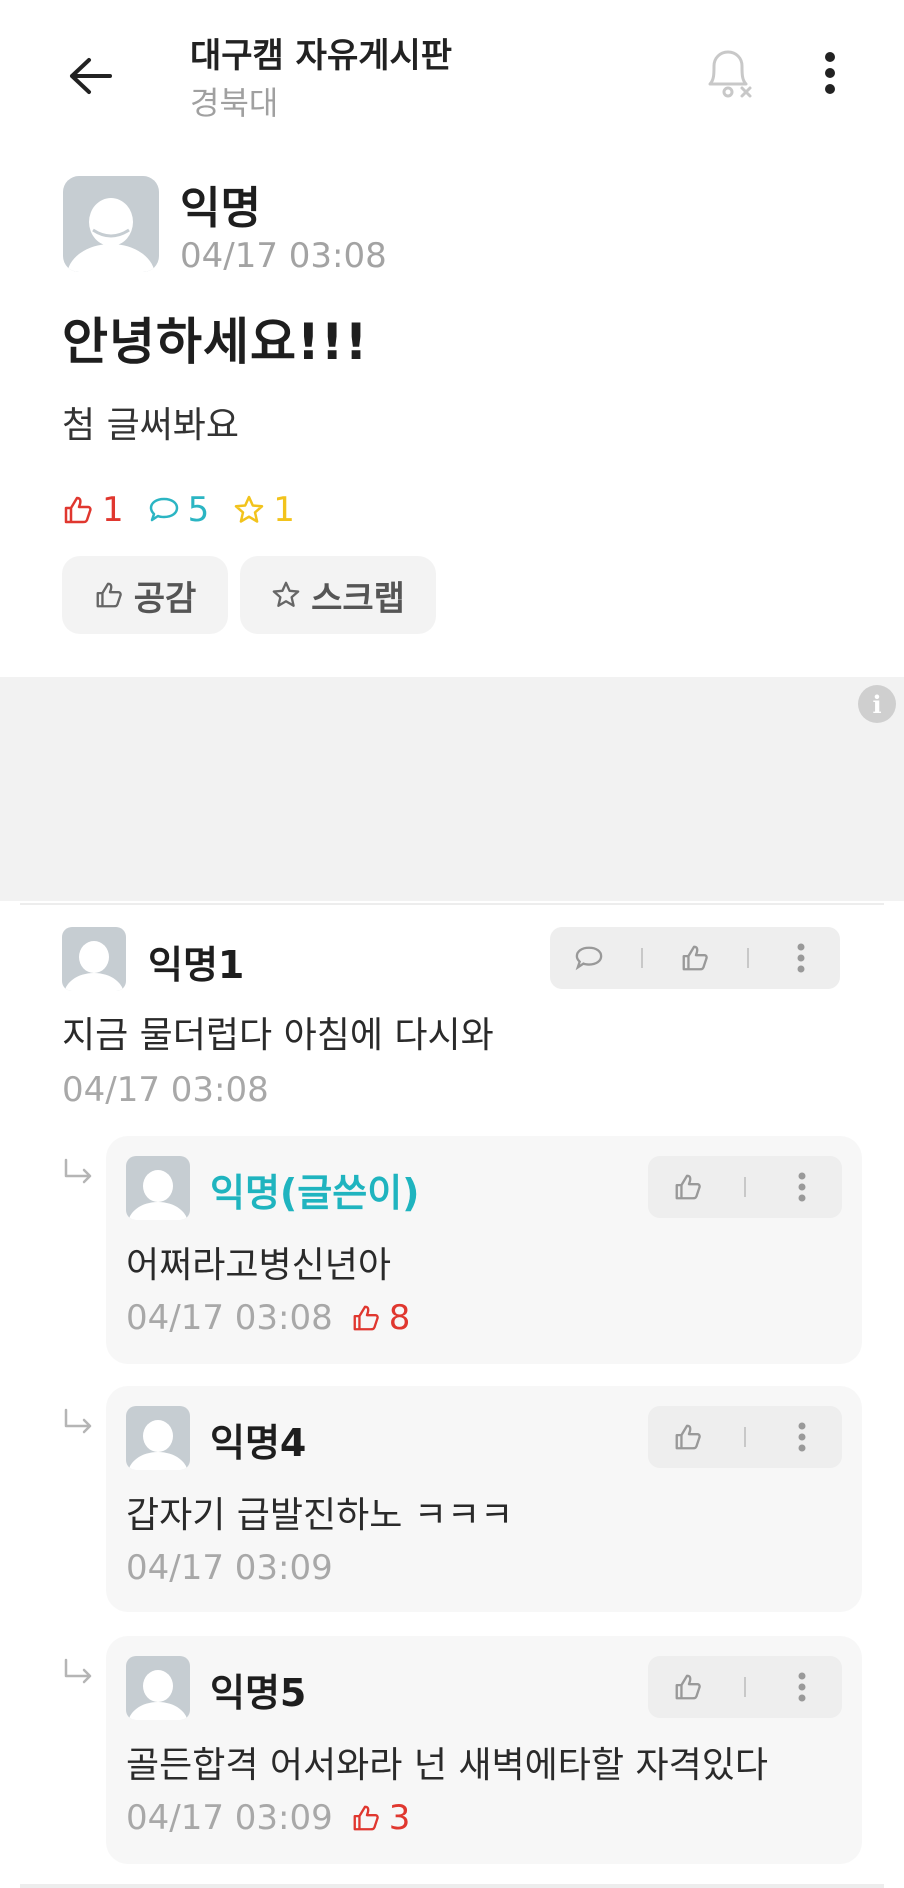 The height and width of the screenshot is (1888, 904). What do you see at coordinates (111, 224) in the screenshot?
I see `author-avatar` at bounding box center [111, 224].